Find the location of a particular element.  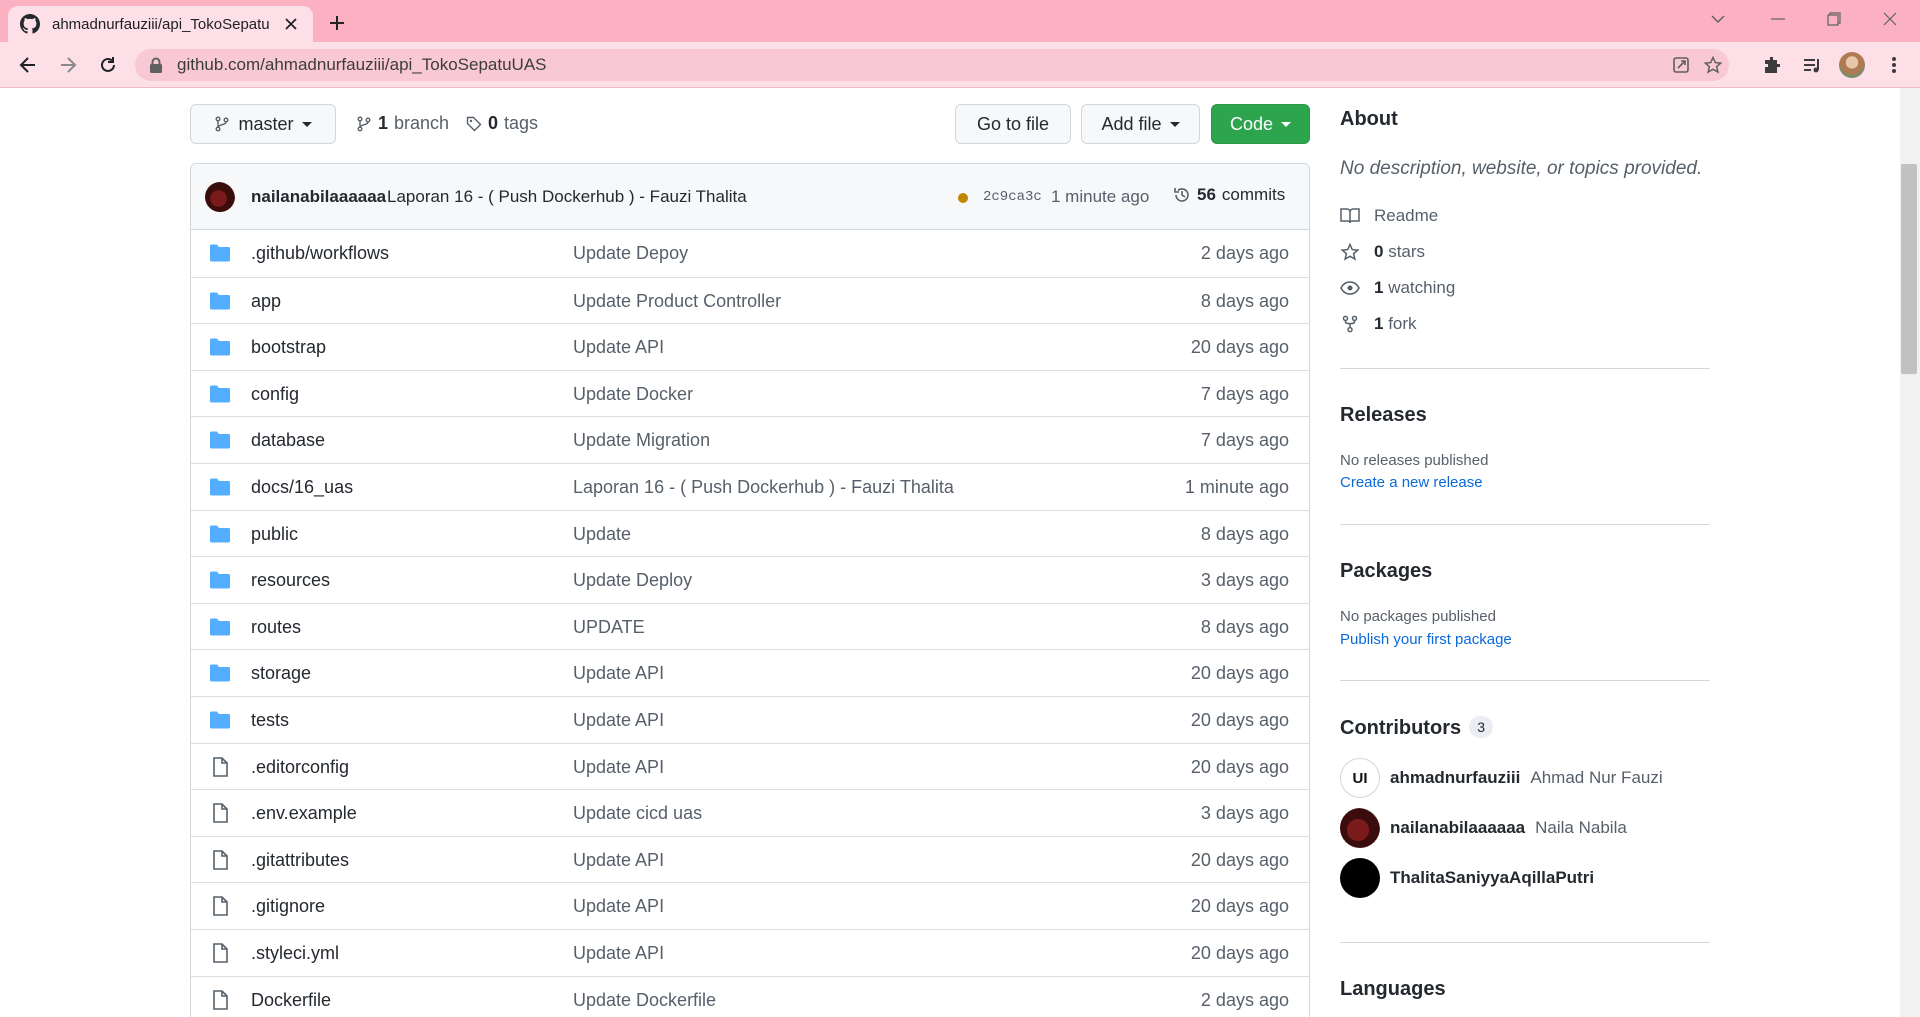

file-row: public Update 8 days ago is located at coordinates (750, 532).